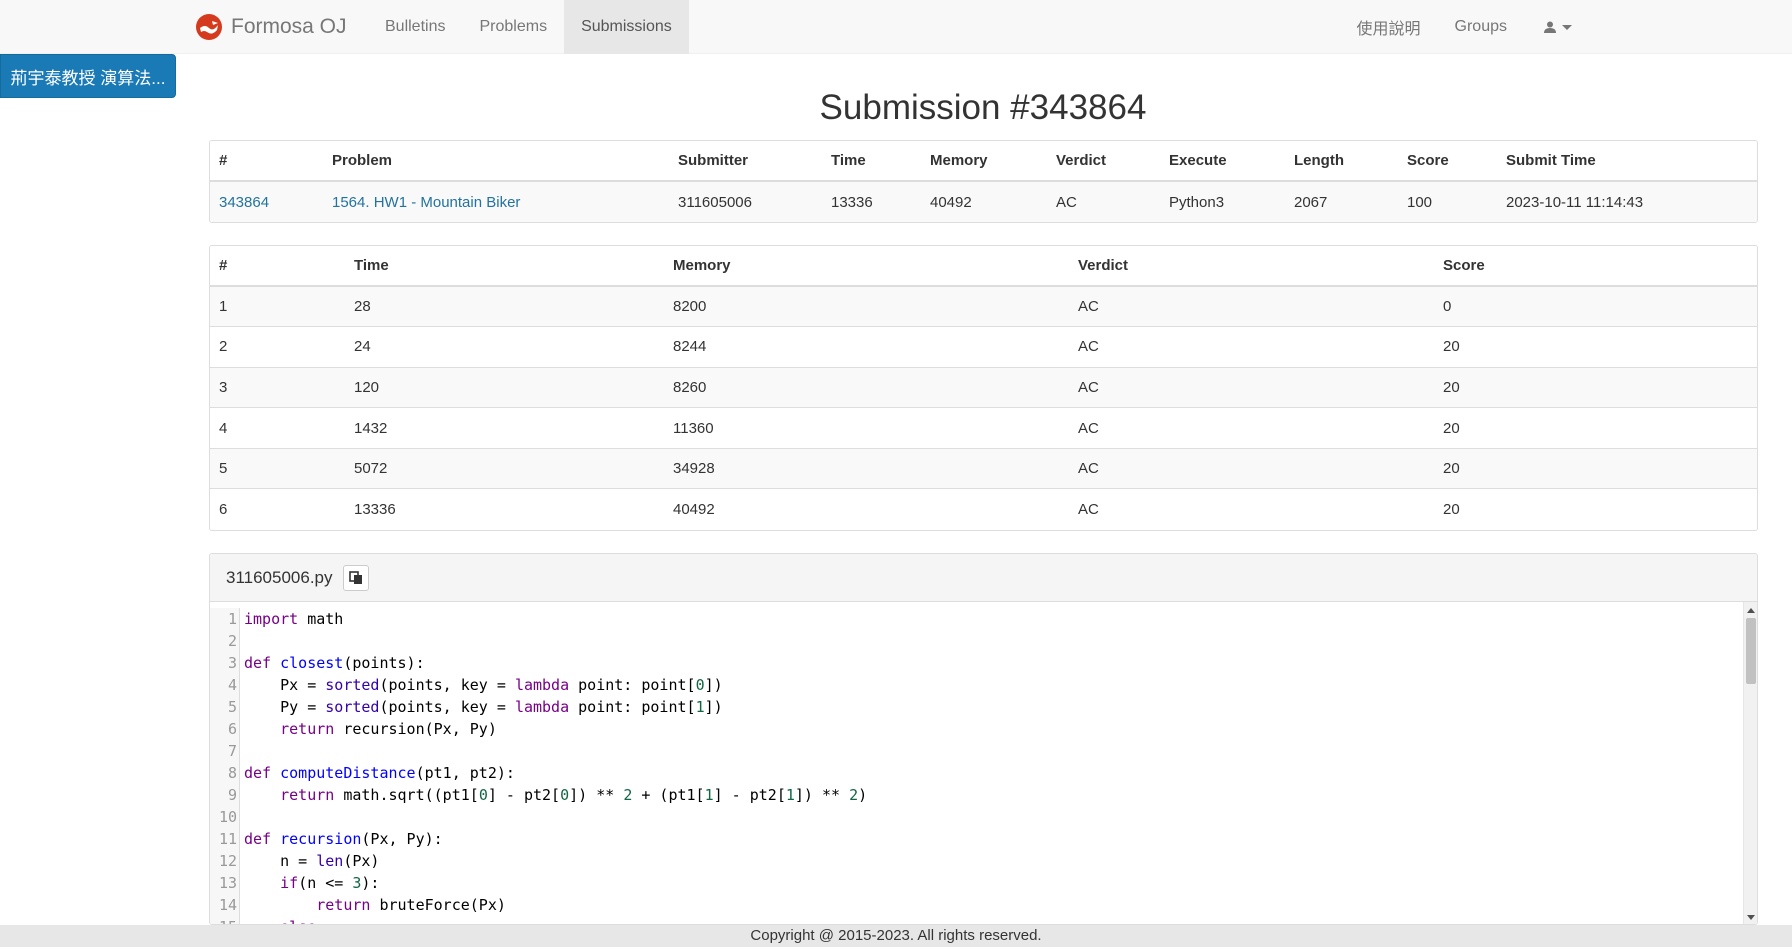  What do you see at coordinates (538, 663) in the screenshot?
I see `code-line: 3 def closest(points):` at bounding box center [538, 663].